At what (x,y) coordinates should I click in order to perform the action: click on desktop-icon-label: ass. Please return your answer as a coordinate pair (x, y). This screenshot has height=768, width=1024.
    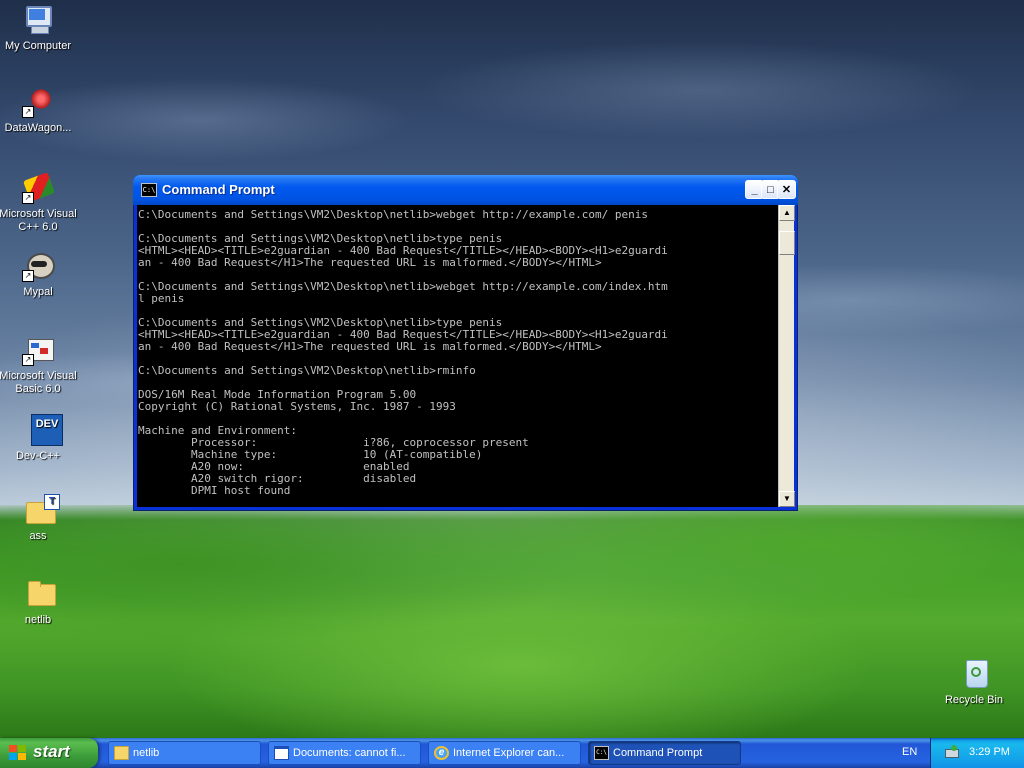
    Looking at the image, I should click on (38, 536).